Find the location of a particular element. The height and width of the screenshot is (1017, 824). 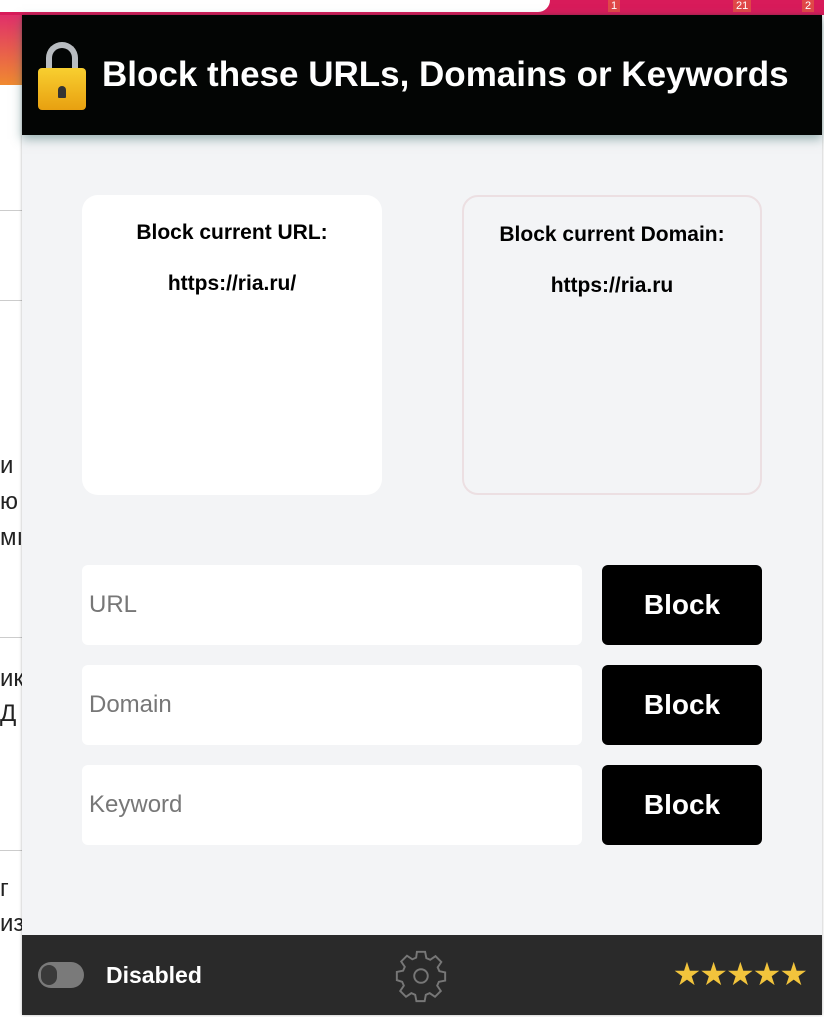

page-text-fragment: ю is located at coordinates (9, 501).